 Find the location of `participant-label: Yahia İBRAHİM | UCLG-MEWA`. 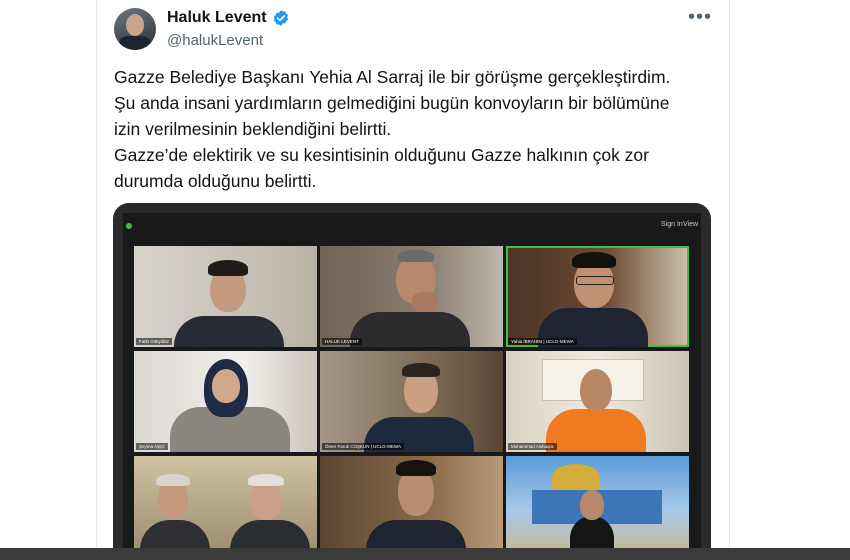

participant-label: Yahia İBRAHİM | UCLG-MEWA is located at coordinates (542, 341).